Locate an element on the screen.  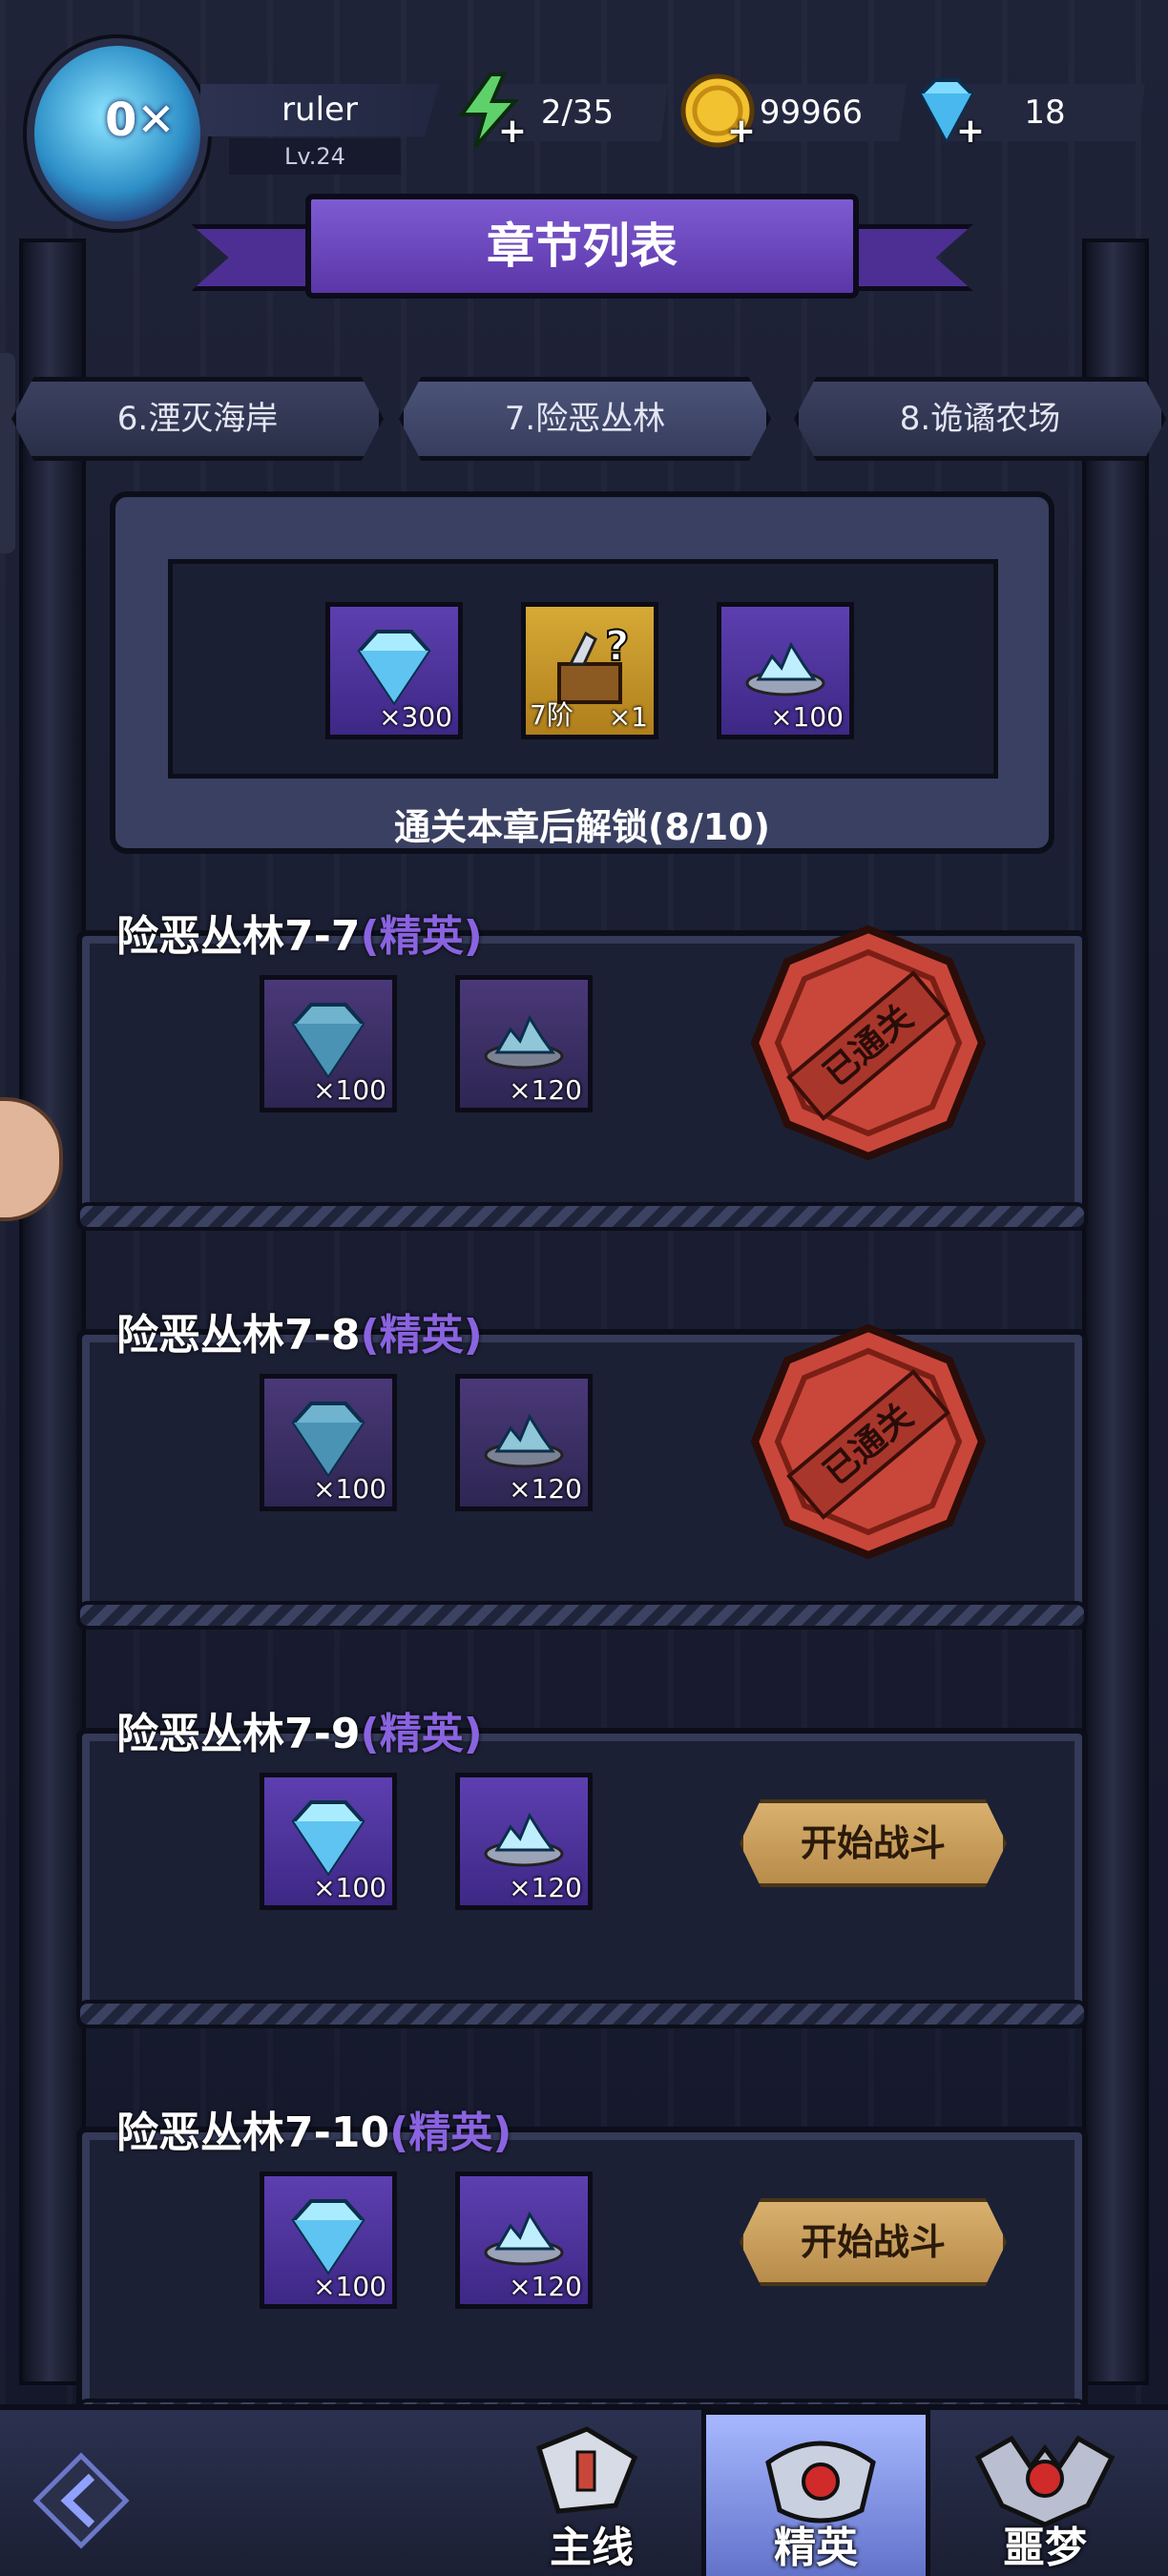
name-plate: ruler Lv.24 is located at coordinates (319, 130).